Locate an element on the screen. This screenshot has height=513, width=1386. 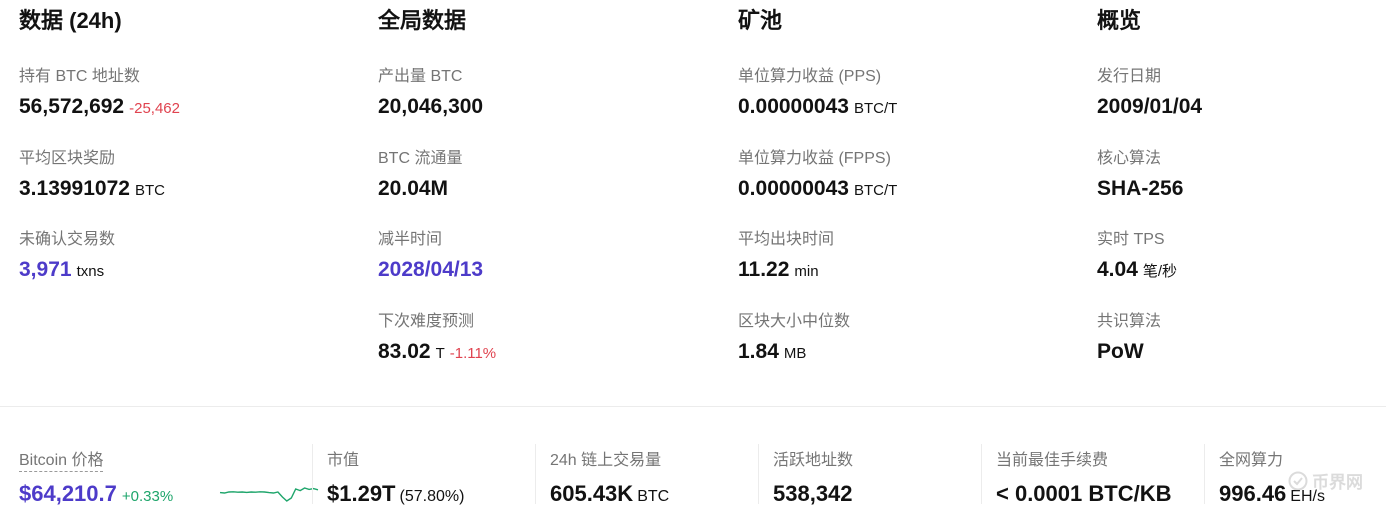
stat-label: 未确认交易数 is located at coordinates (67, 239).